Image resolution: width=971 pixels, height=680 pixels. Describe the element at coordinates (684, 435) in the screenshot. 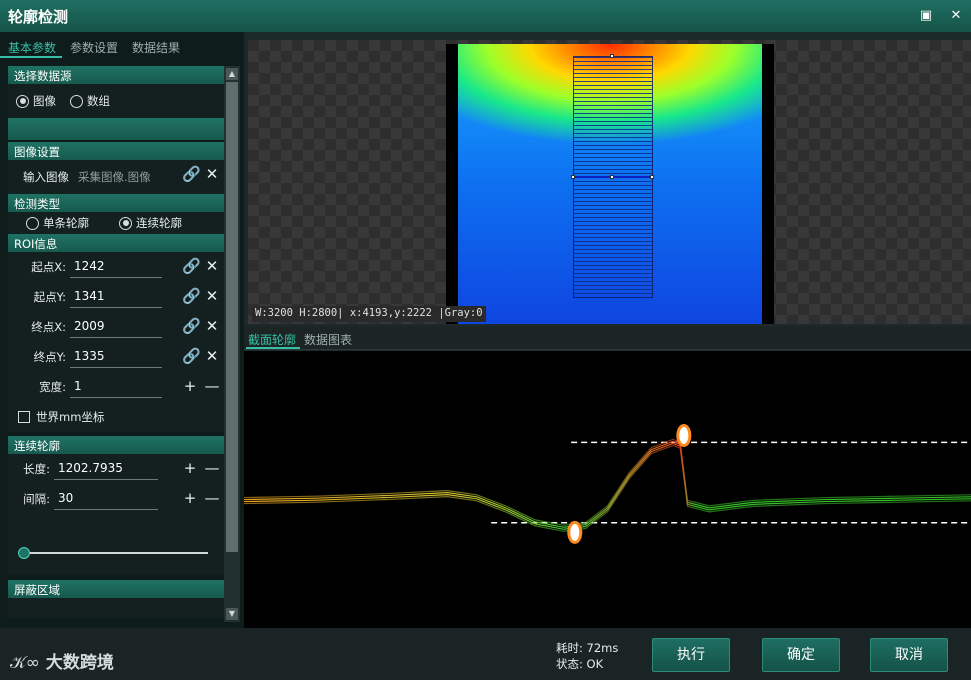

I see `max-point-marker` at that location.